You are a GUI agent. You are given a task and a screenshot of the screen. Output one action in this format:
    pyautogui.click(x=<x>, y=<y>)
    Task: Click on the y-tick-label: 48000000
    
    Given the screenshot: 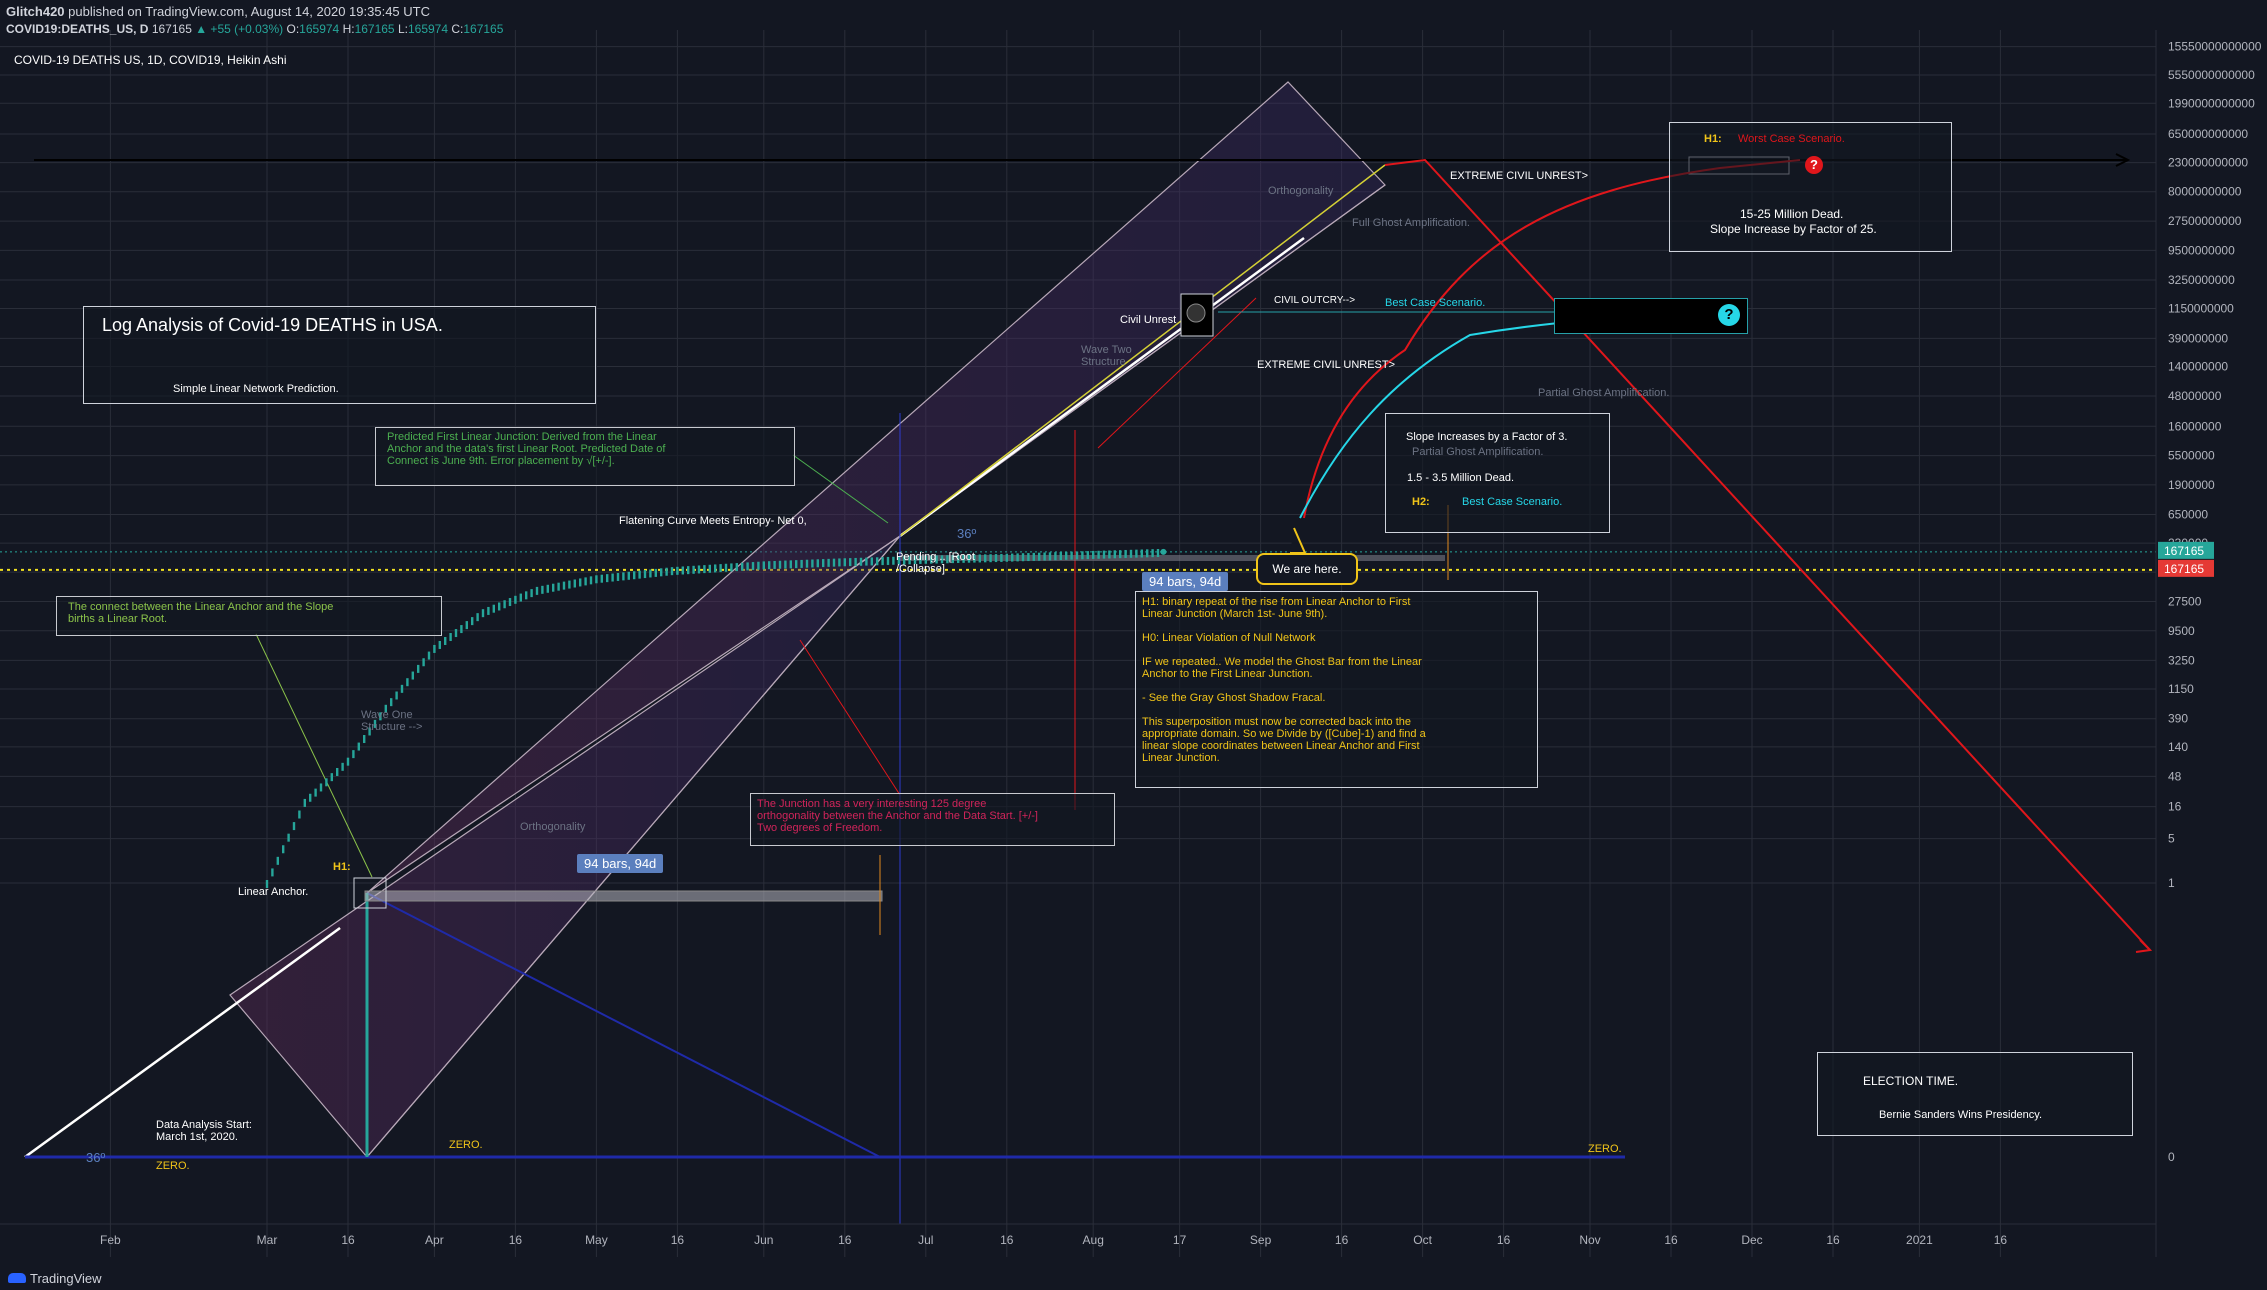 What is the action you would take?
    pyautogui.click(x=2195, y=396)
    